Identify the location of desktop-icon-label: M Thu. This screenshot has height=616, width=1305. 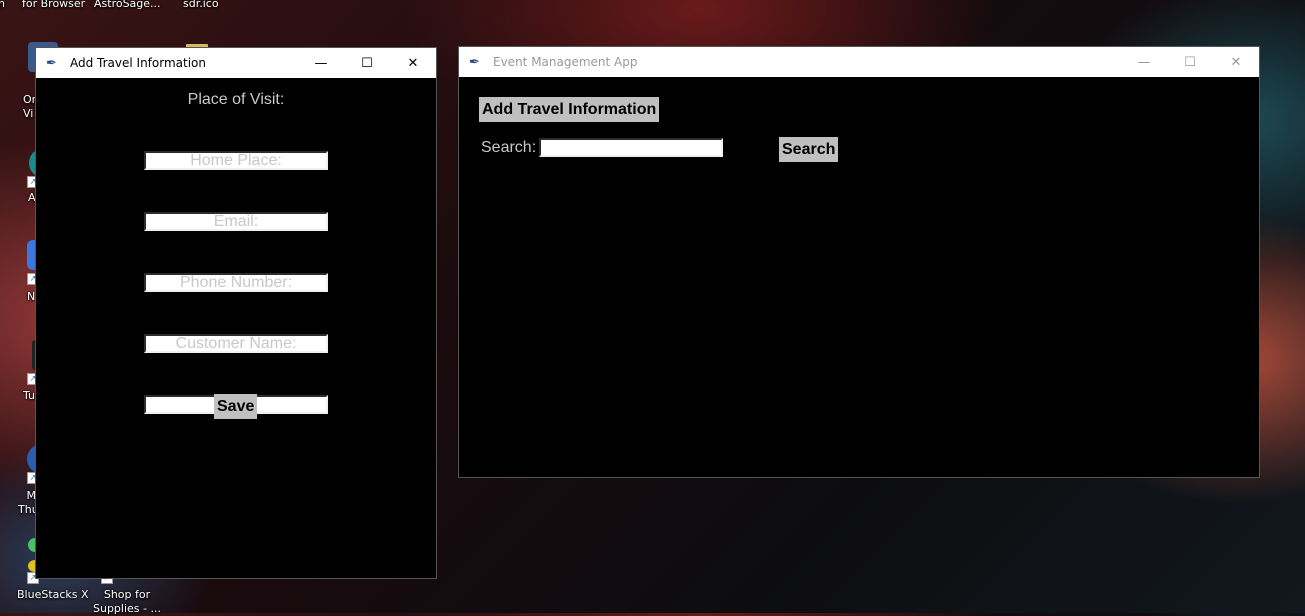
(28, 502).